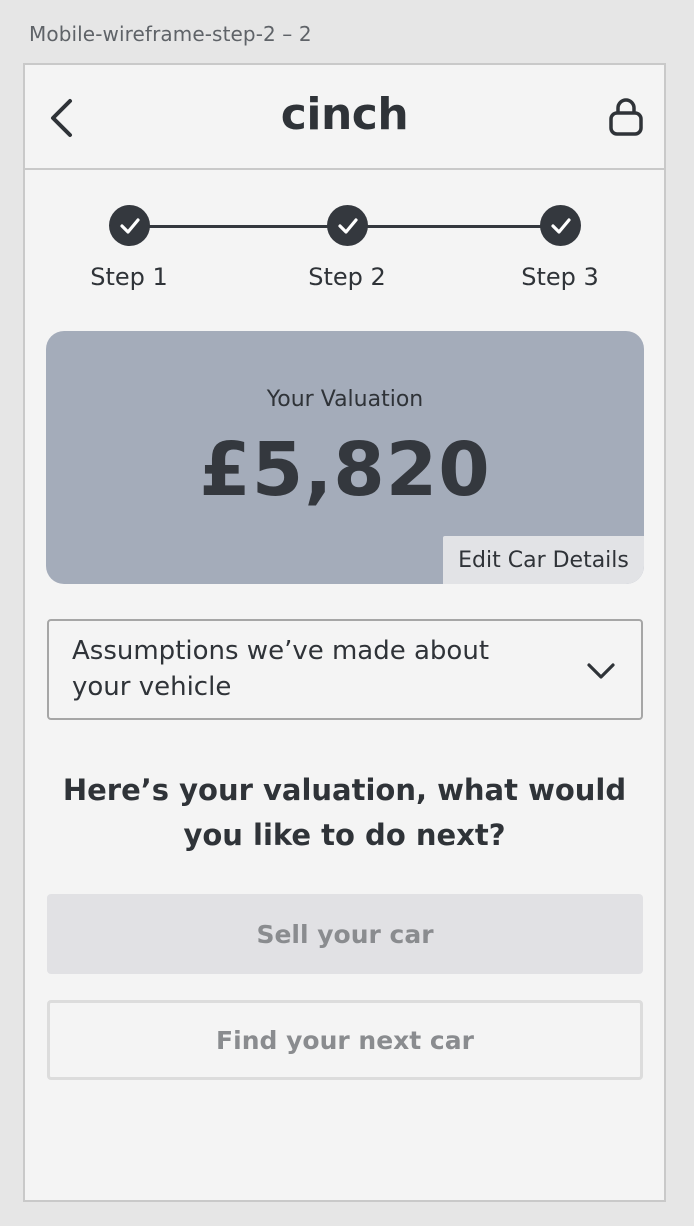  I want to click on step-1-label: Step 1, so click(129, 277).